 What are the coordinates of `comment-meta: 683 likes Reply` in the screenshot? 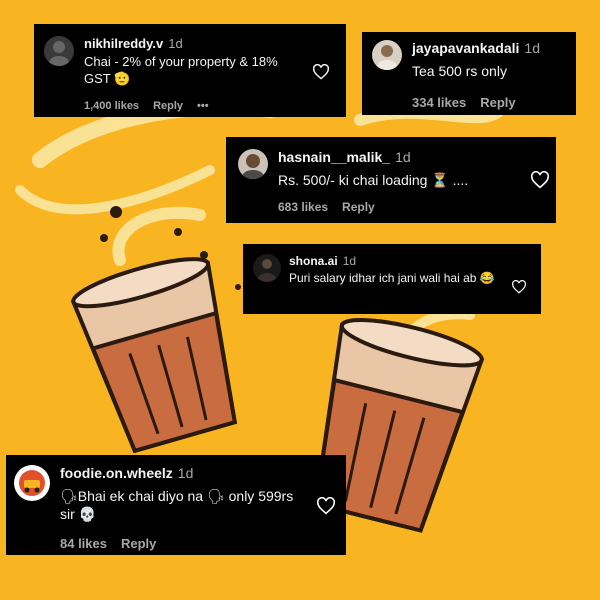 It's located at (326, 207).